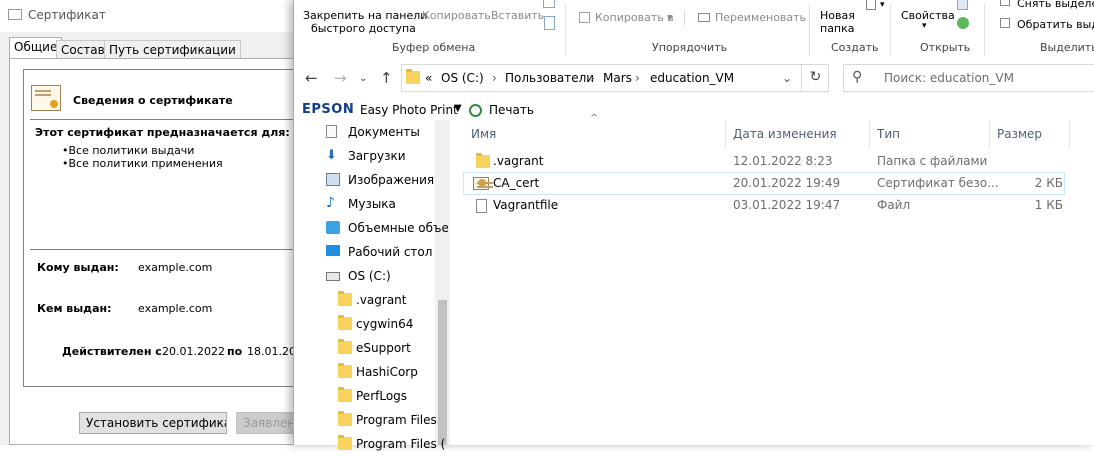 The width and height of the screenshot is (1094, 456). I want to click on purpose-item: •Все политики применения, so click(142, 163).